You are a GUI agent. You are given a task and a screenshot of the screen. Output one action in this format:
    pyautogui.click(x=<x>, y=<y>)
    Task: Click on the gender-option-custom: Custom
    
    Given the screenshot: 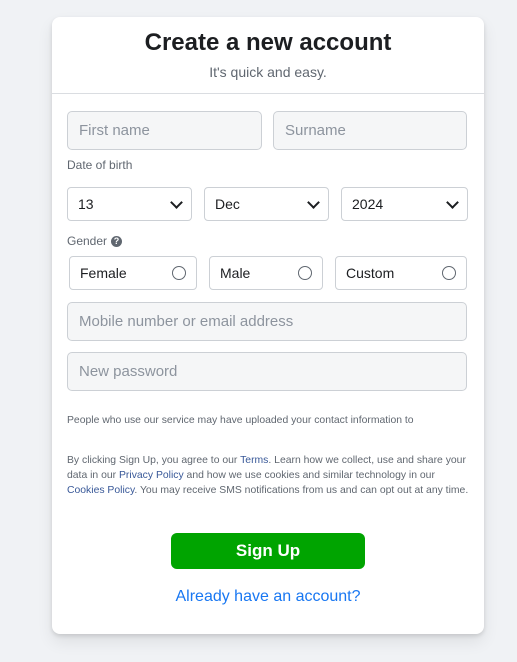 What is the action you would take?
    pyautogui.click(x=401, y=273)
    